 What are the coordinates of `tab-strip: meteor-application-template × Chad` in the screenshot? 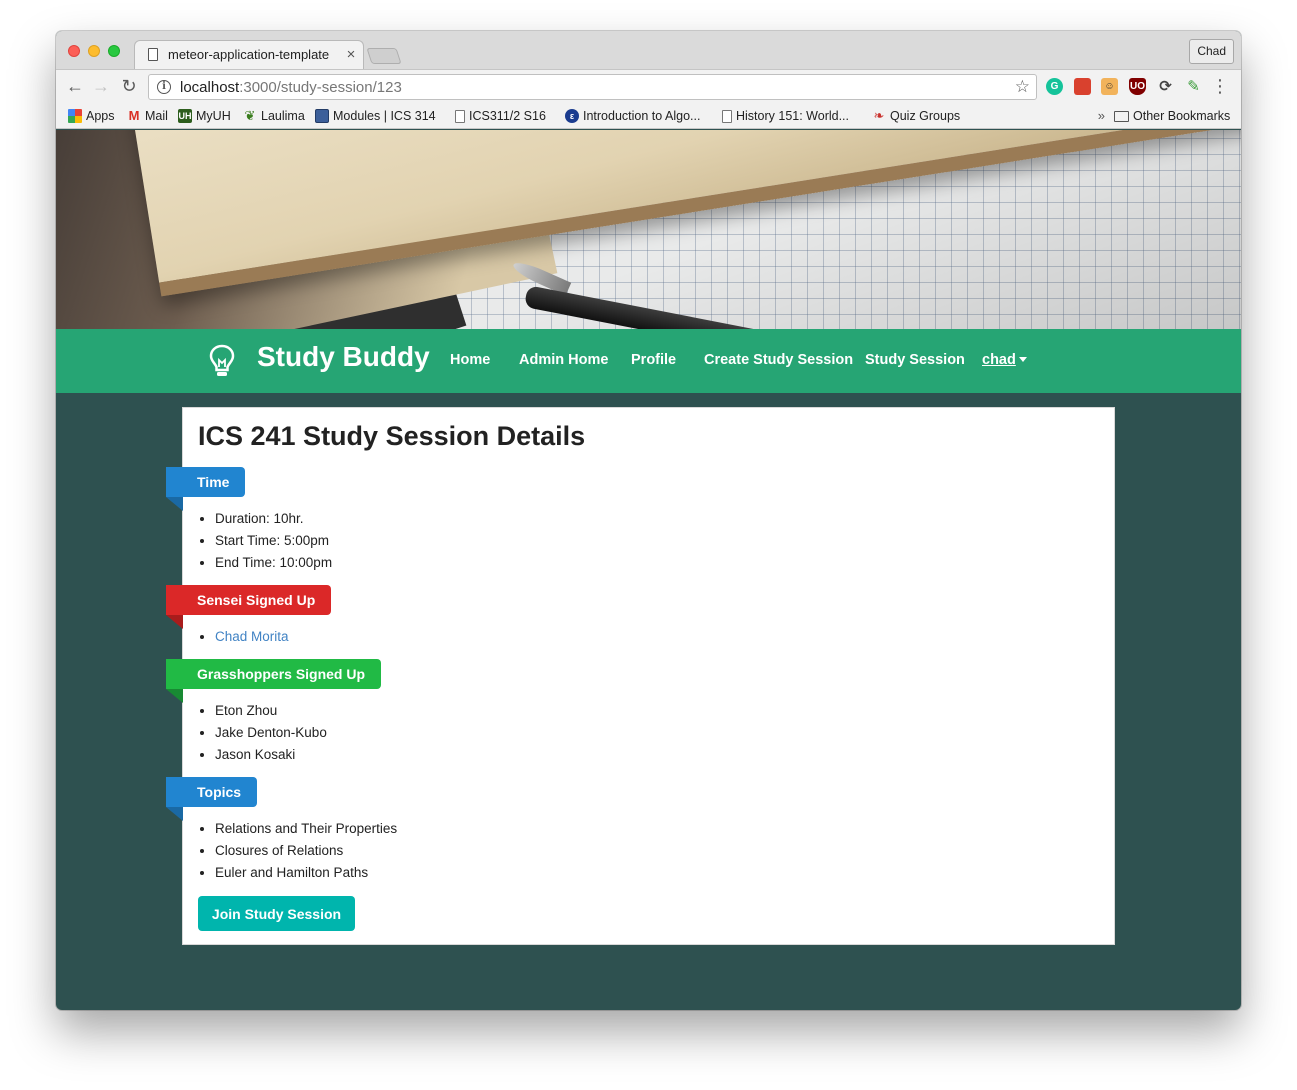 It's located at (648, 50).